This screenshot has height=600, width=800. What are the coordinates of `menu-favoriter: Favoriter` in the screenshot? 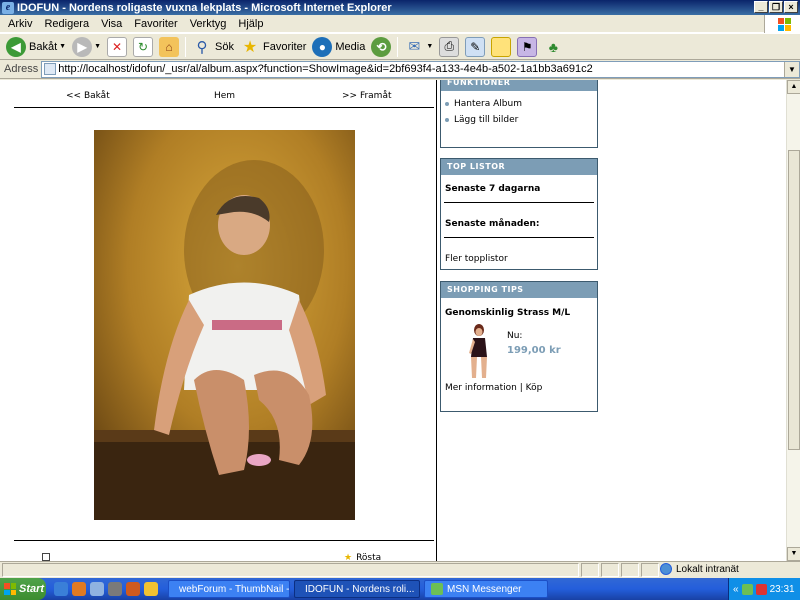 It's located at (155, 24).